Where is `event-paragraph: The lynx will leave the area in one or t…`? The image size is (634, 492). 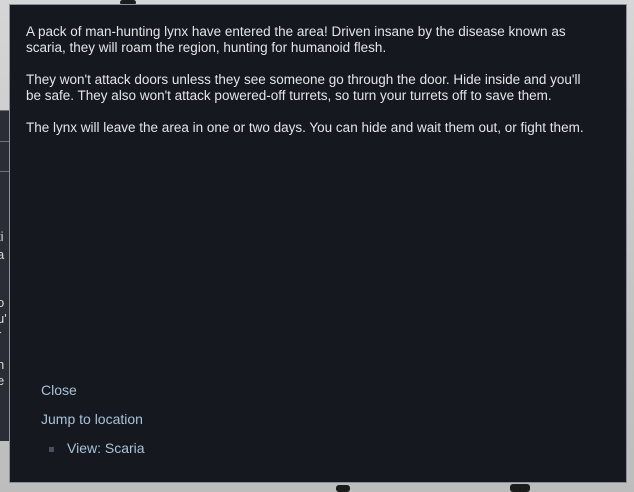 event-paragraph: The lynx will leave the area in one or t… is located at coordinates (305, 127).